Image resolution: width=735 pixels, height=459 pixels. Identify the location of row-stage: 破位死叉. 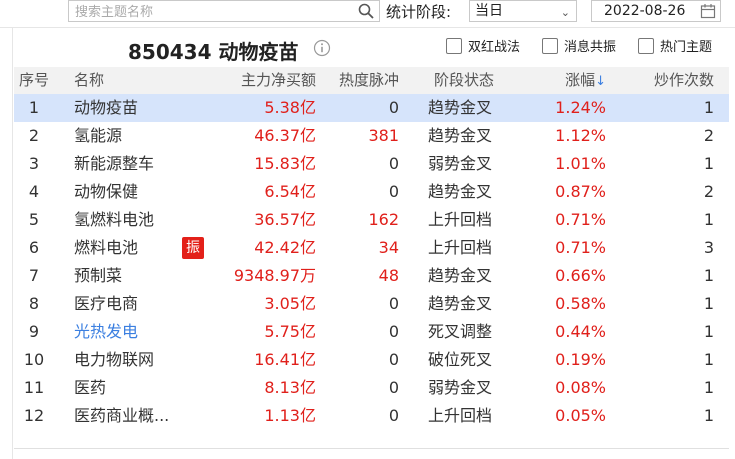
(460, 359).